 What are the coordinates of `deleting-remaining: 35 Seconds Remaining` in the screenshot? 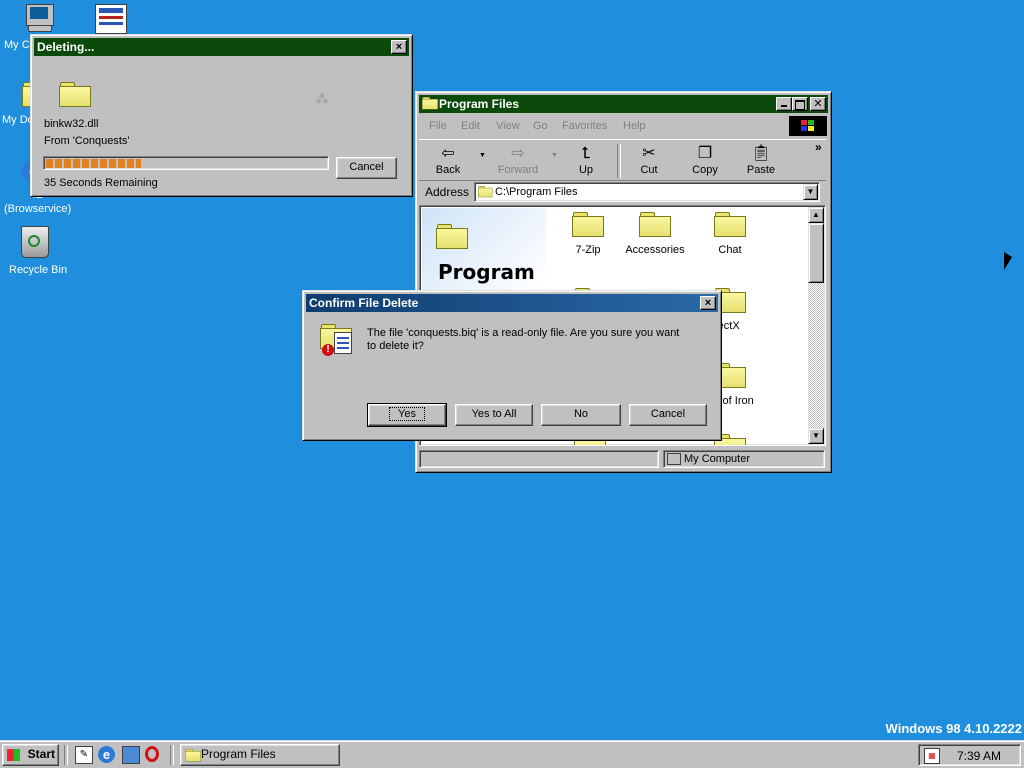 It's located at (101, 183).